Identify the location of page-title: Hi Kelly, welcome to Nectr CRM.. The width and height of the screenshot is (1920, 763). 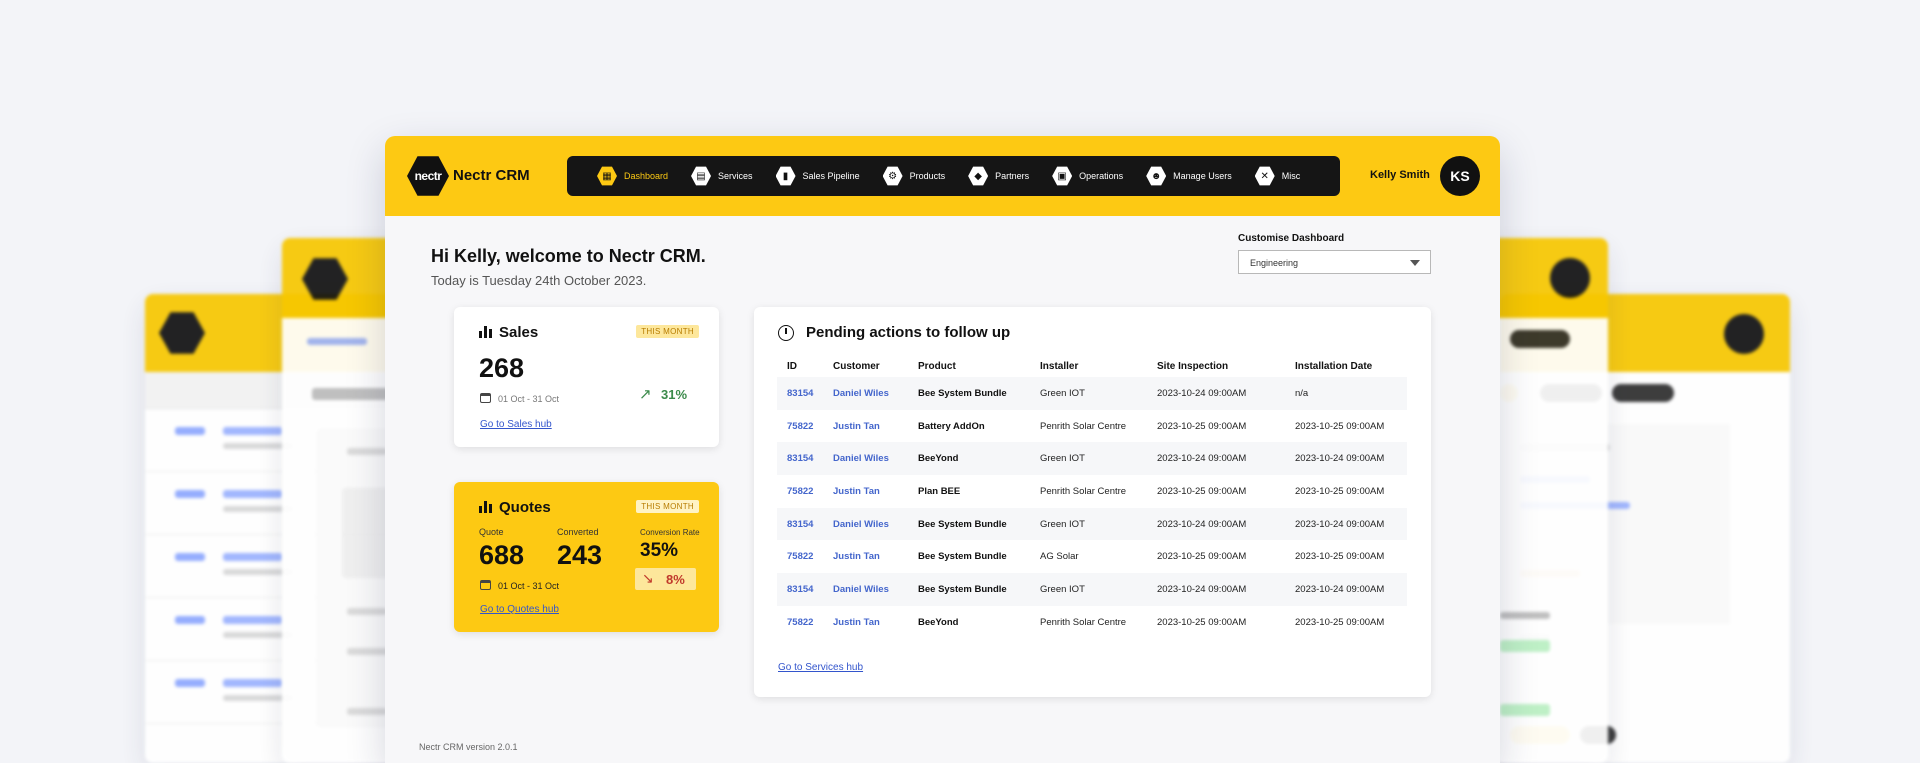
(568, 256).